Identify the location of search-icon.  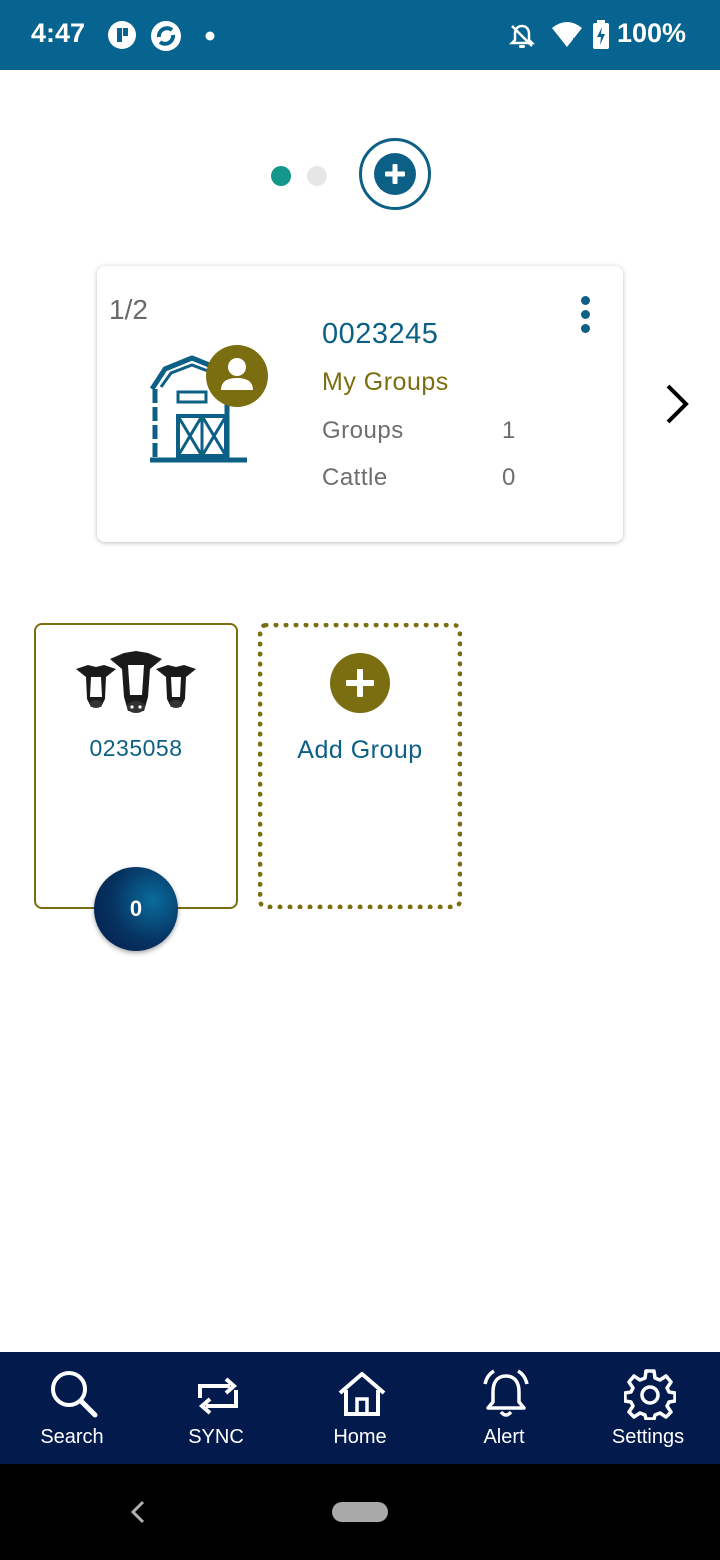
(74, 1394).